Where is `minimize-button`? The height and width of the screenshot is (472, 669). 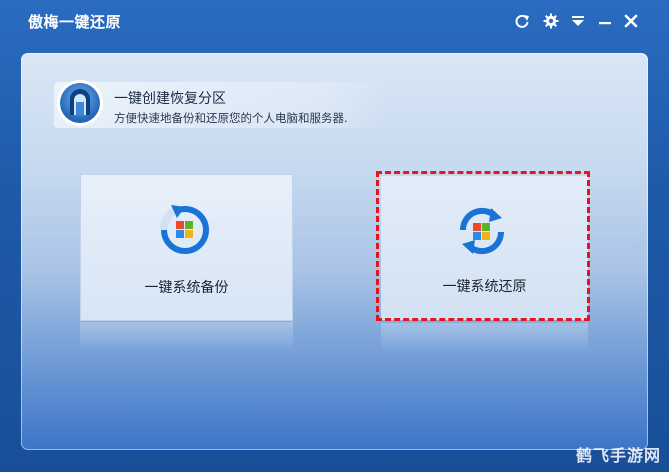
minimize-button is located at coordinates (605, 21).